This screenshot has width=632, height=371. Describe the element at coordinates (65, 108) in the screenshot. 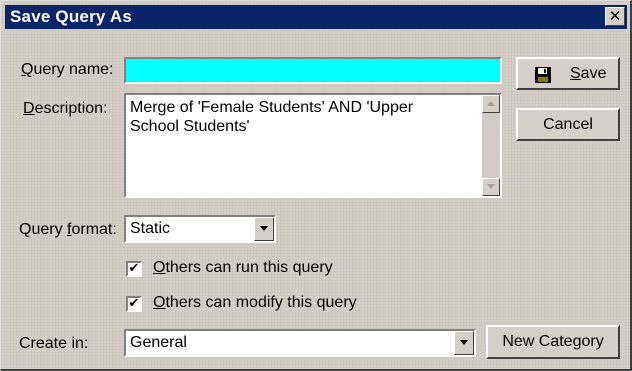

I see `description-label: Description:` at that location.